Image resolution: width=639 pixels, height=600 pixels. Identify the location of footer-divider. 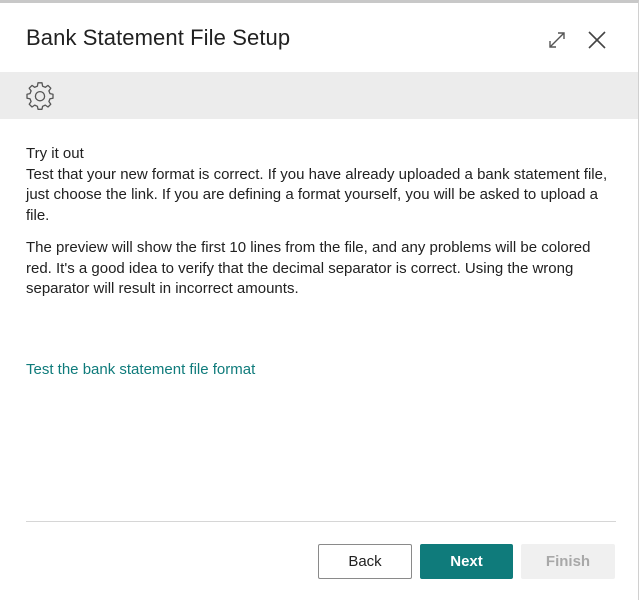
(321, 521).